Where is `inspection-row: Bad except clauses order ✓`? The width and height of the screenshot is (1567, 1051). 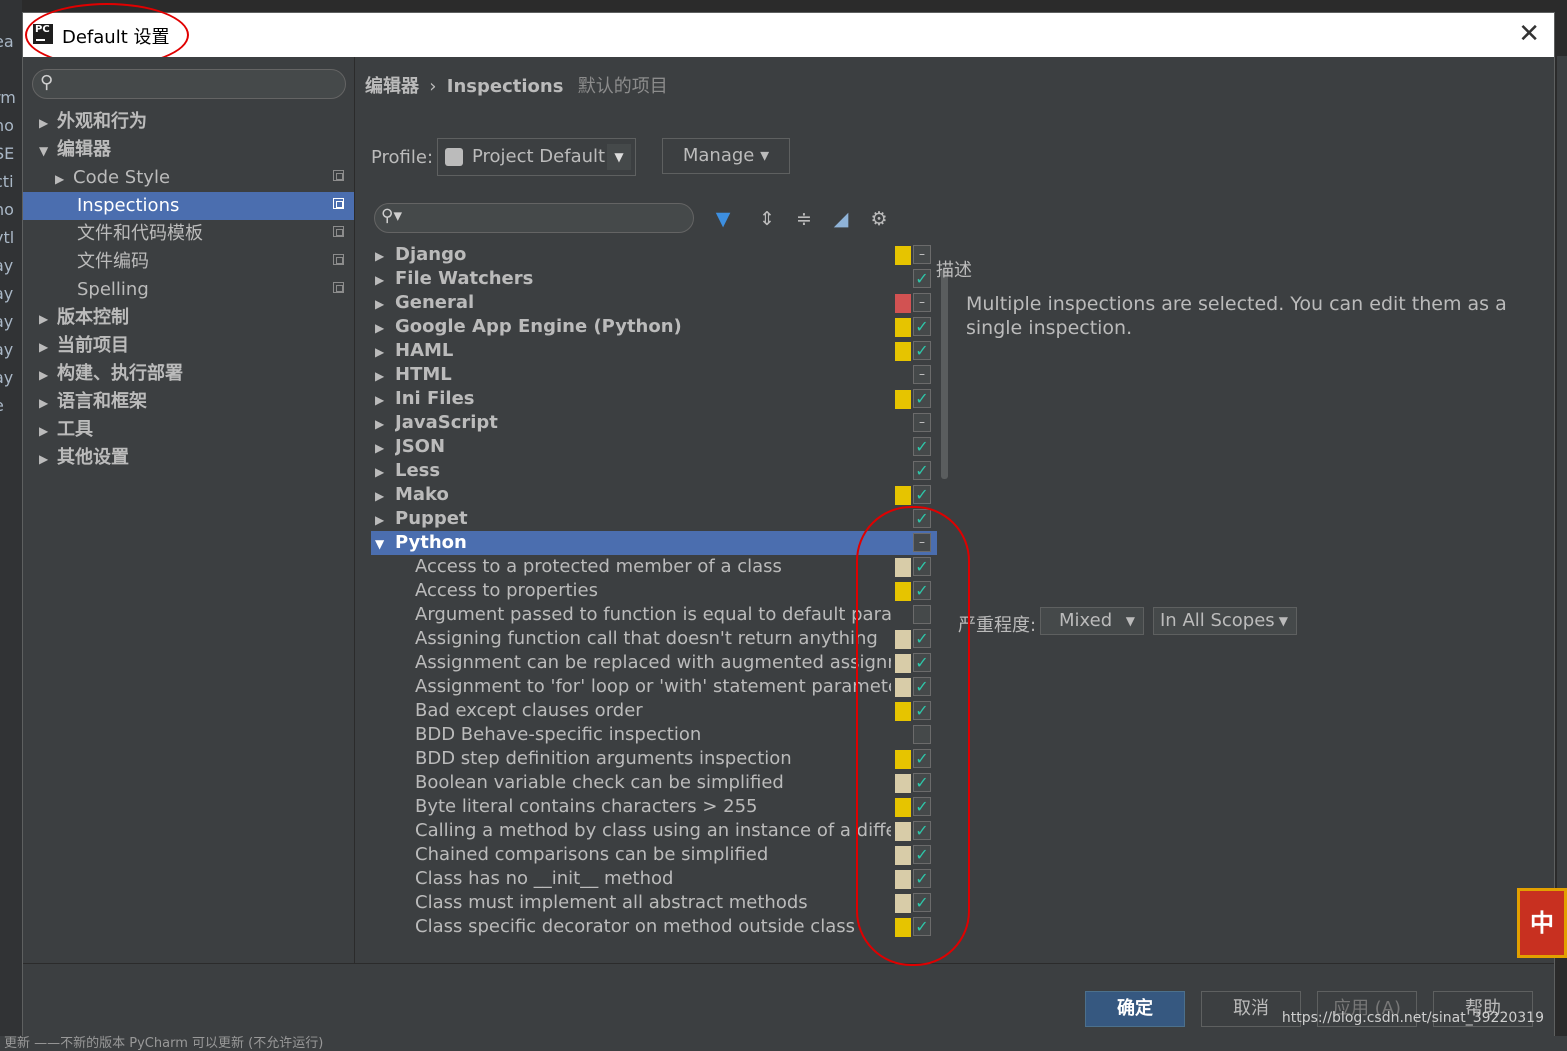
inspection-row: Bad except clauses order ✓ is located at coordinates (654, 711).